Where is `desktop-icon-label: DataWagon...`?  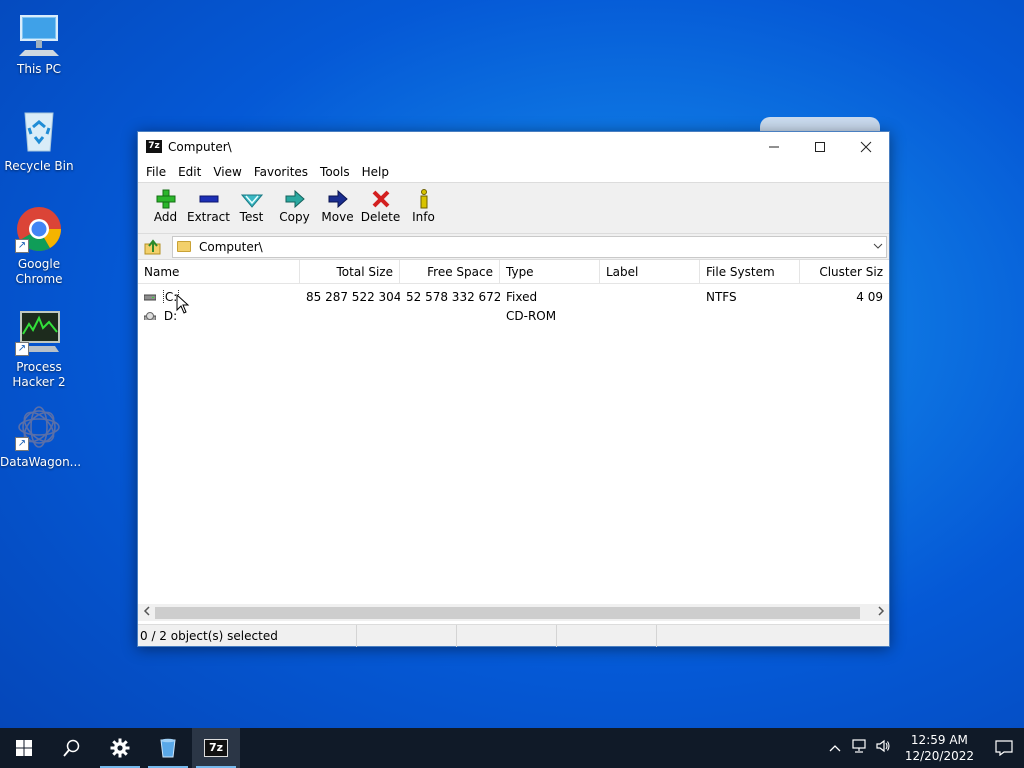
desktop-icon-label: DataWagon... is located at coordinates (41, 462).